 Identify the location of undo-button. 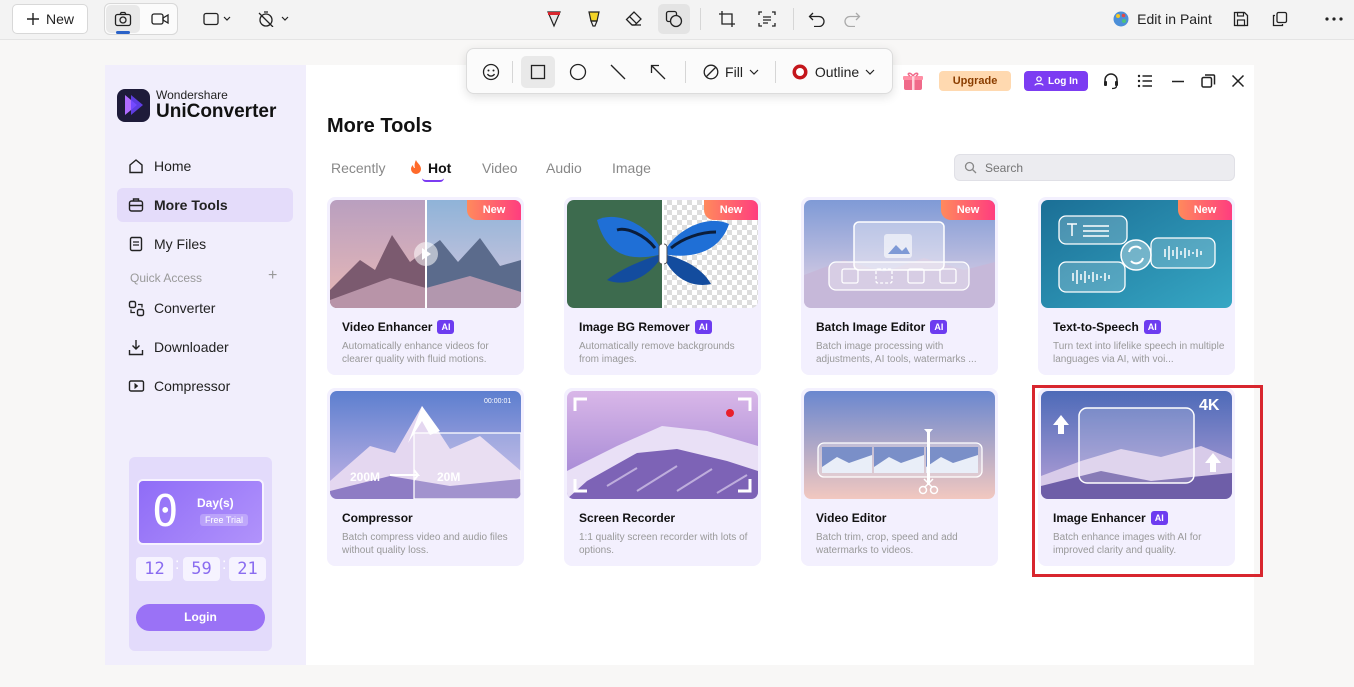
(817, 19).